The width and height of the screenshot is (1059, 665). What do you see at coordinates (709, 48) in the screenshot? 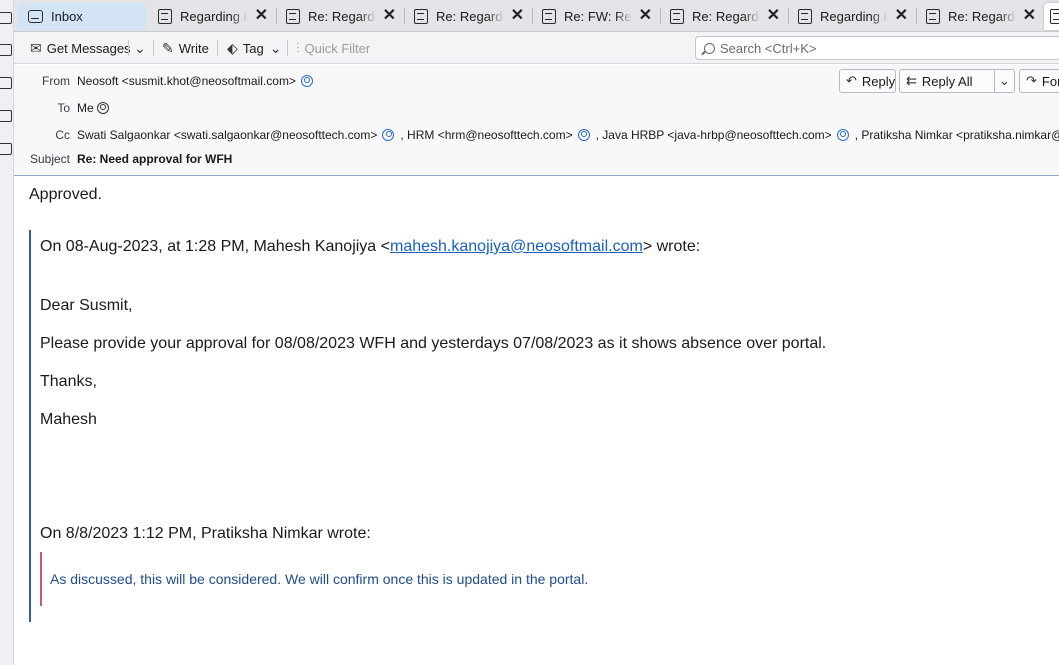
I see `search-icon` at bounding box center [709, 48].